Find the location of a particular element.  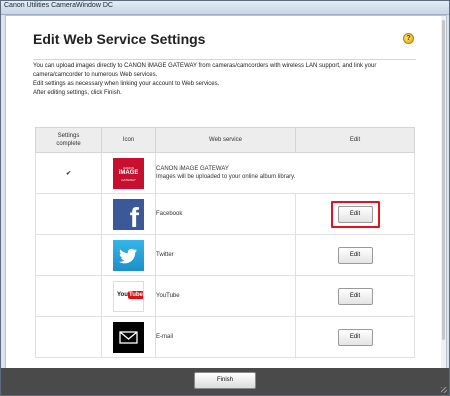

edit-button-highlight: Edit is located at coordinates (355, 214).